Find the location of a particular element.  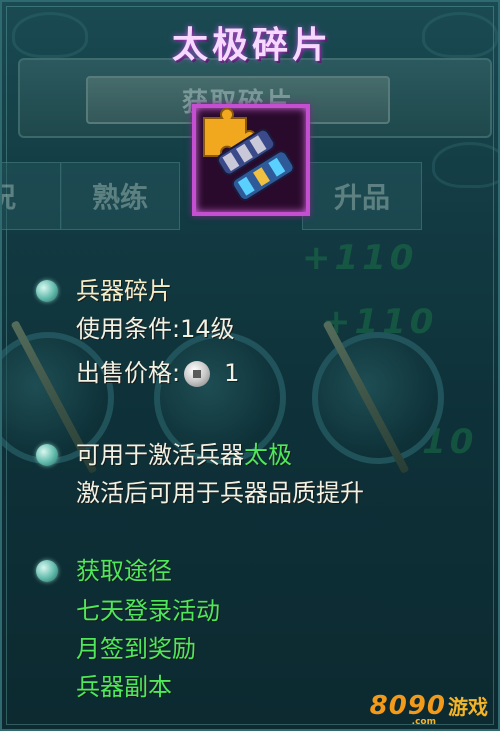

sell-price-row: 出售价格: 1 is located at coordinates (157, 373).